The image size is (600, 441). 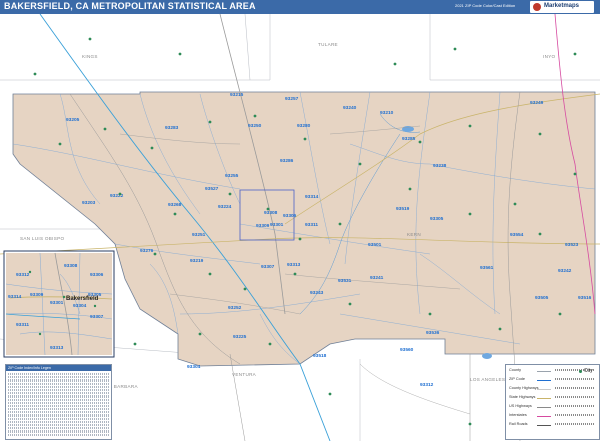 What do you see at coordinates (403, 209) in the screenshot?
I see `zip-label: 93519` at bounding box center [403, 209].